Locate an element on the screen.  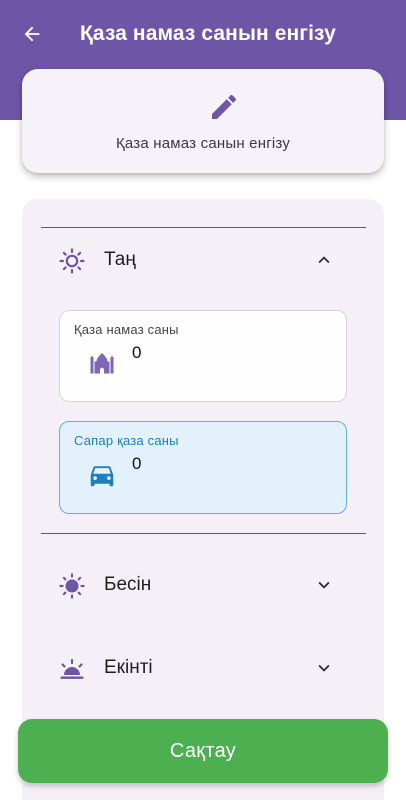
header-card: Қаза намаз санын енгізу is located at coordinates (203, 121).